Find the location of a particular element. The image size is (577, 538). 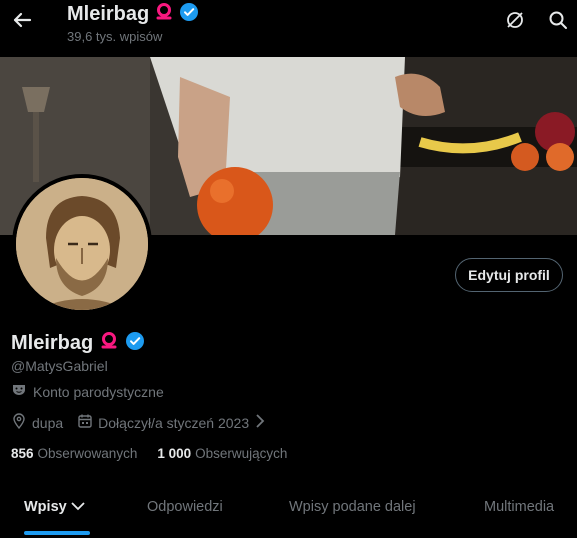

location: dupa is located at coordinates (37, 422).